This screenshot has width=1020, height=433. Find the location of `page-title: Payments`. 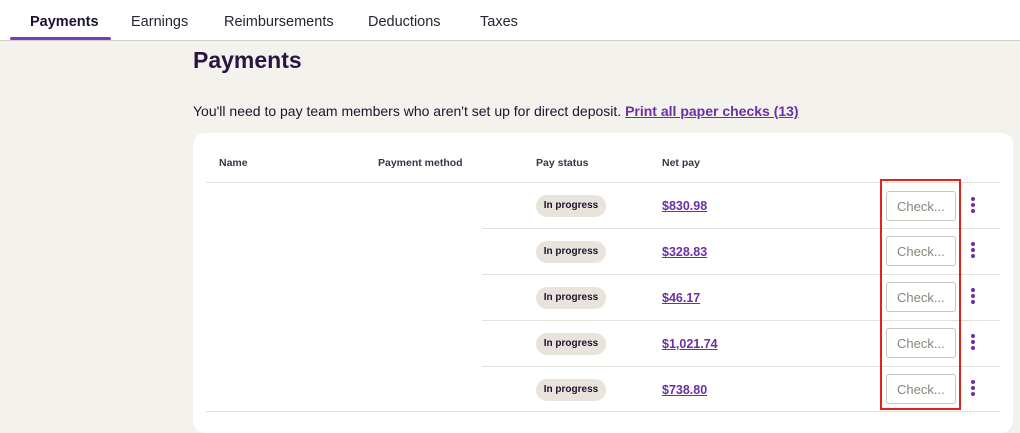

page-title: Payments is located at coordinates (247, 60).